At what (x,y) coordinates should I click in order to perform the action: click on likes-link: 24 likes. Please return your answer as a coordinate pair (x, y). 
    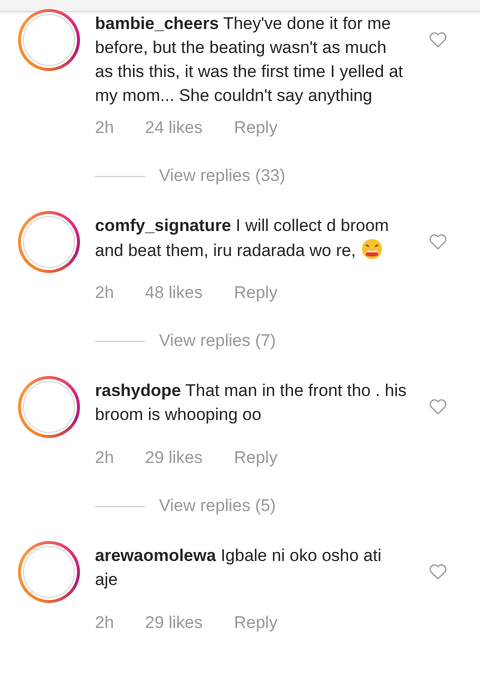
    Looking at the image, I should click on (189, 128).